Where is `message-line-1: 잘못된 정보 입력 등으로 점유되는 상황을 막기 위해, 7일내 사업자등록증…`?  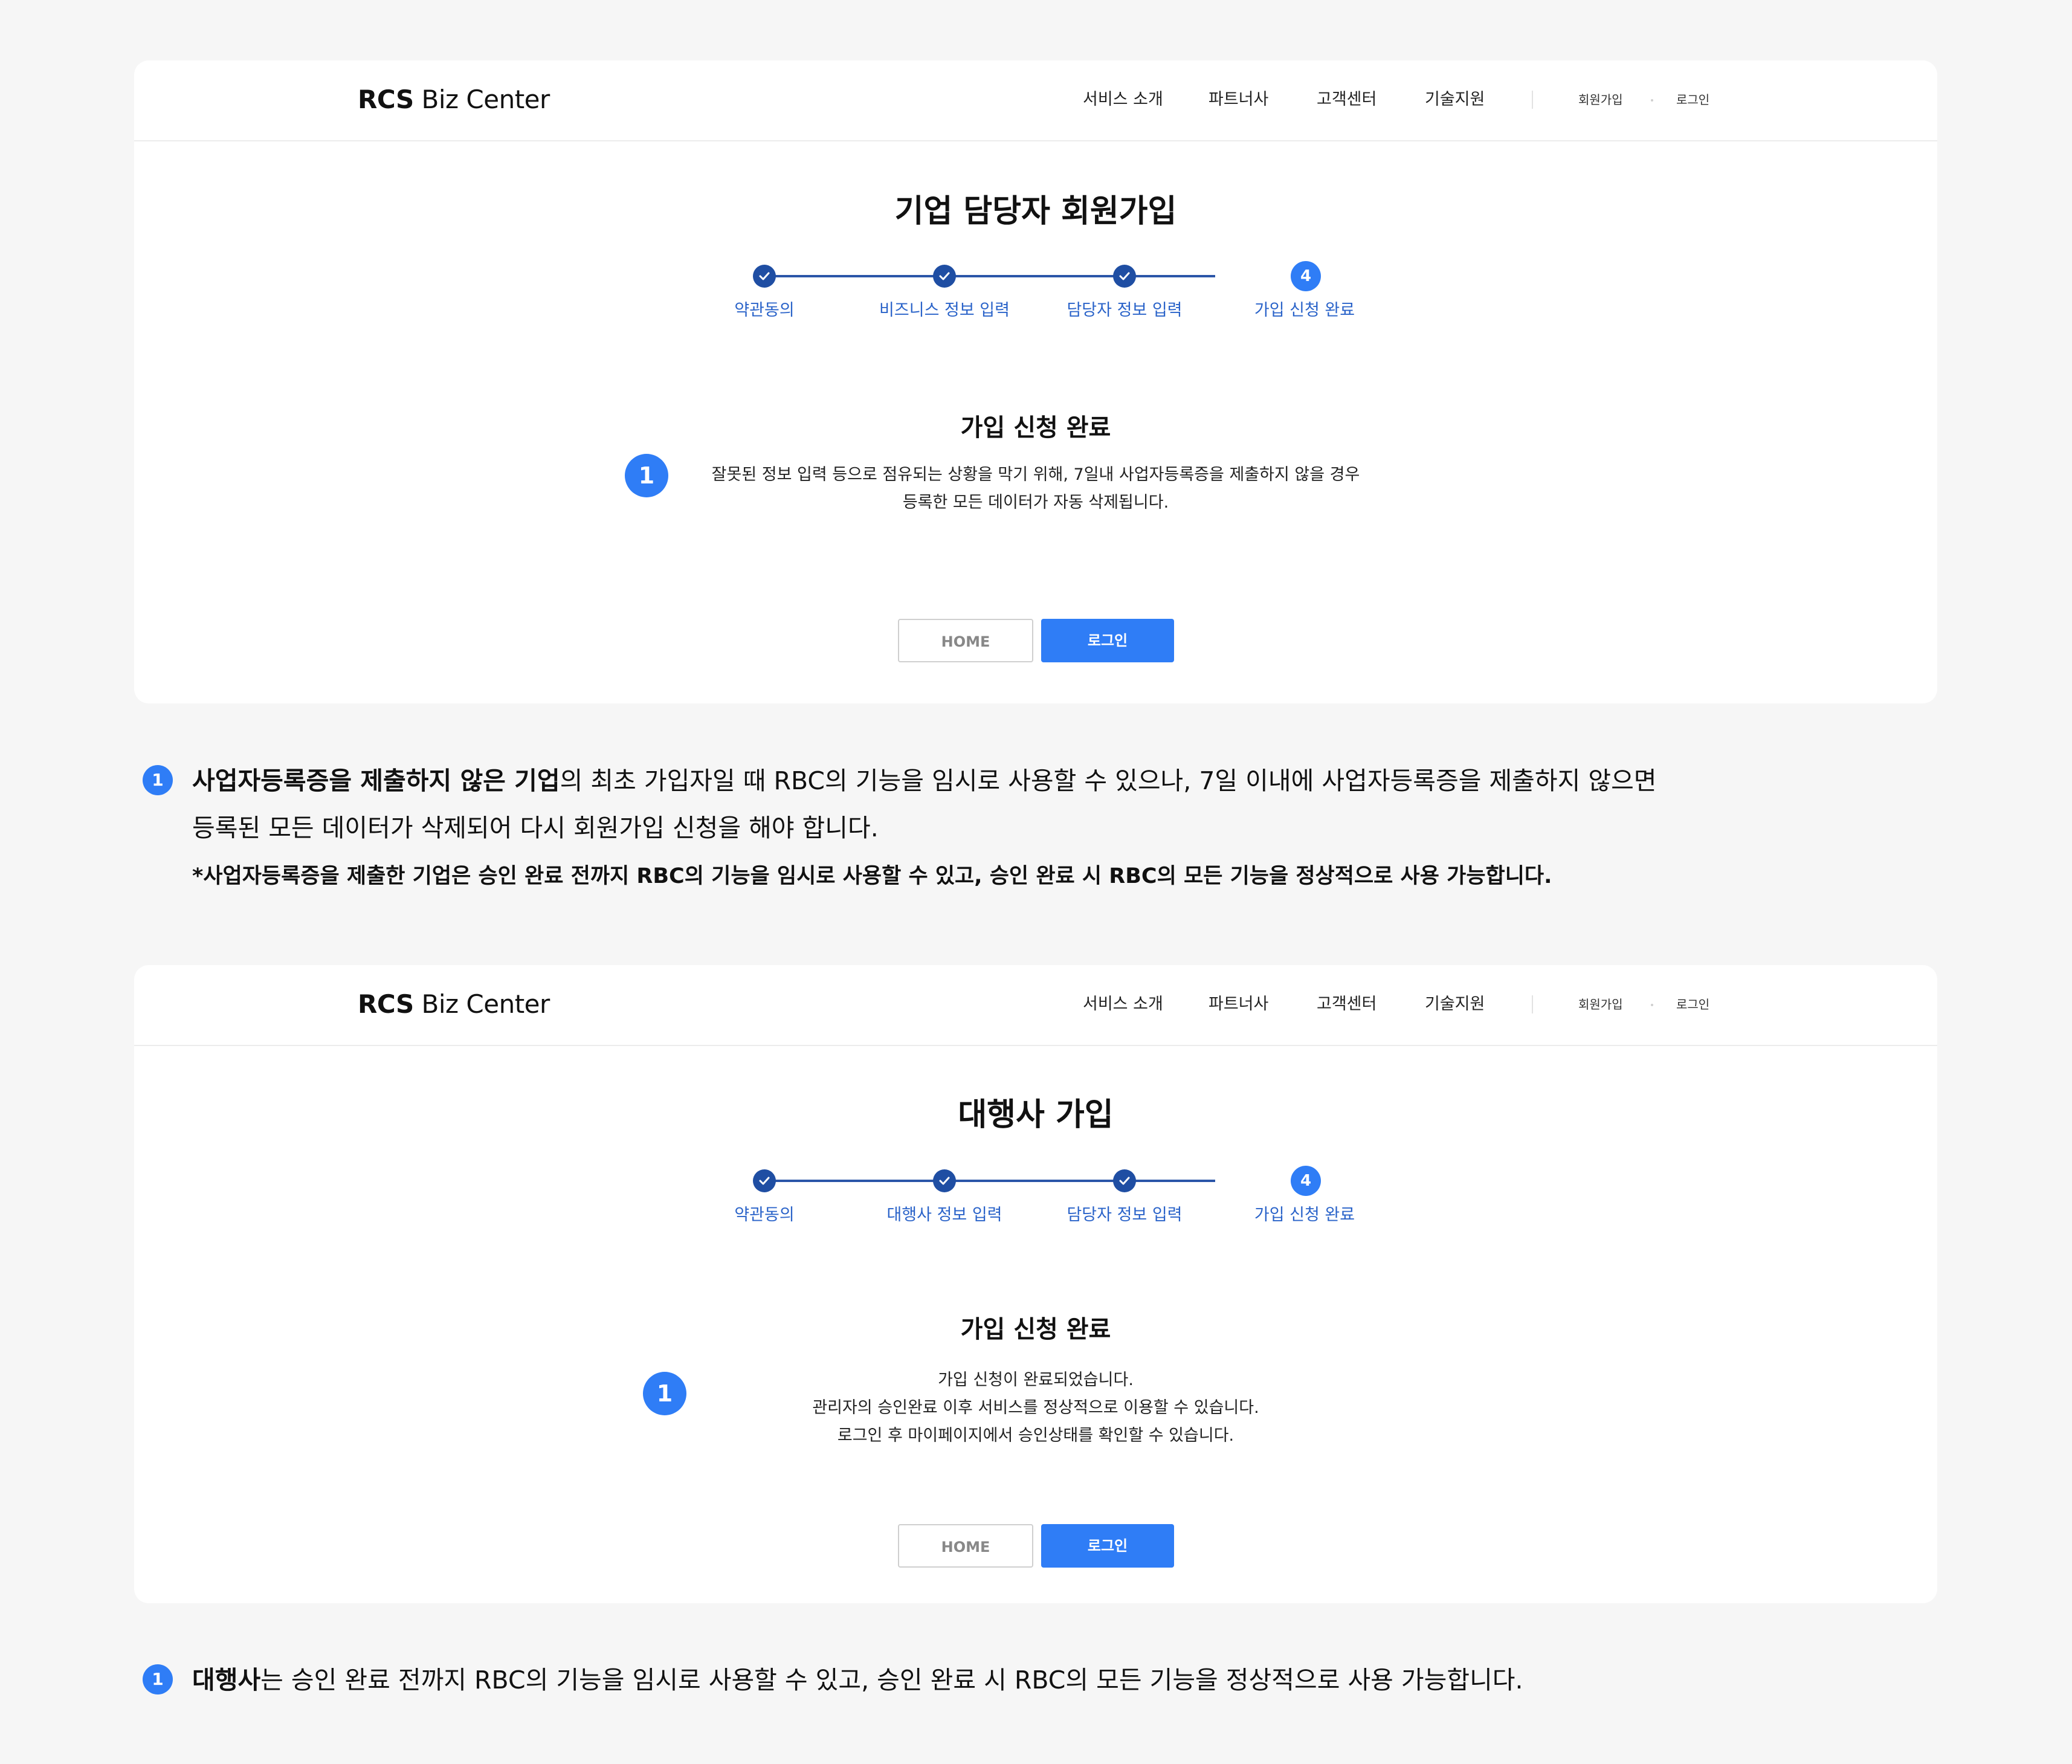
message-line-1: 잘못된 정보 입력 등으로 점유되는 상황을 막기 위해, 7일내 사업자등록증… is located at coordinates (1035, 474).